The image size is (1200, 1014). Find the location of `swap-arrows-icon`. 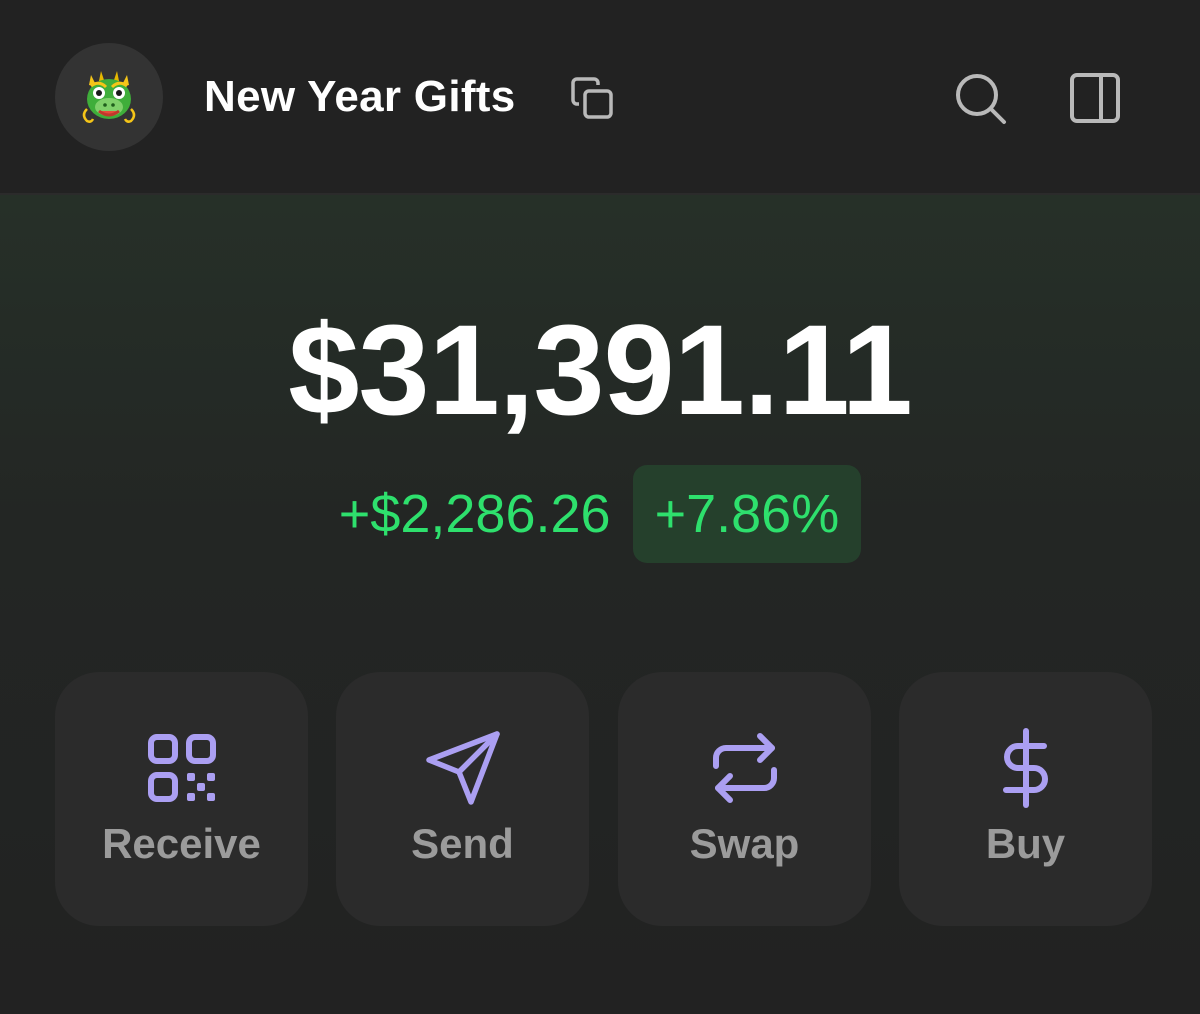

swap-arrows-icon is located at coordinates (744, 768).